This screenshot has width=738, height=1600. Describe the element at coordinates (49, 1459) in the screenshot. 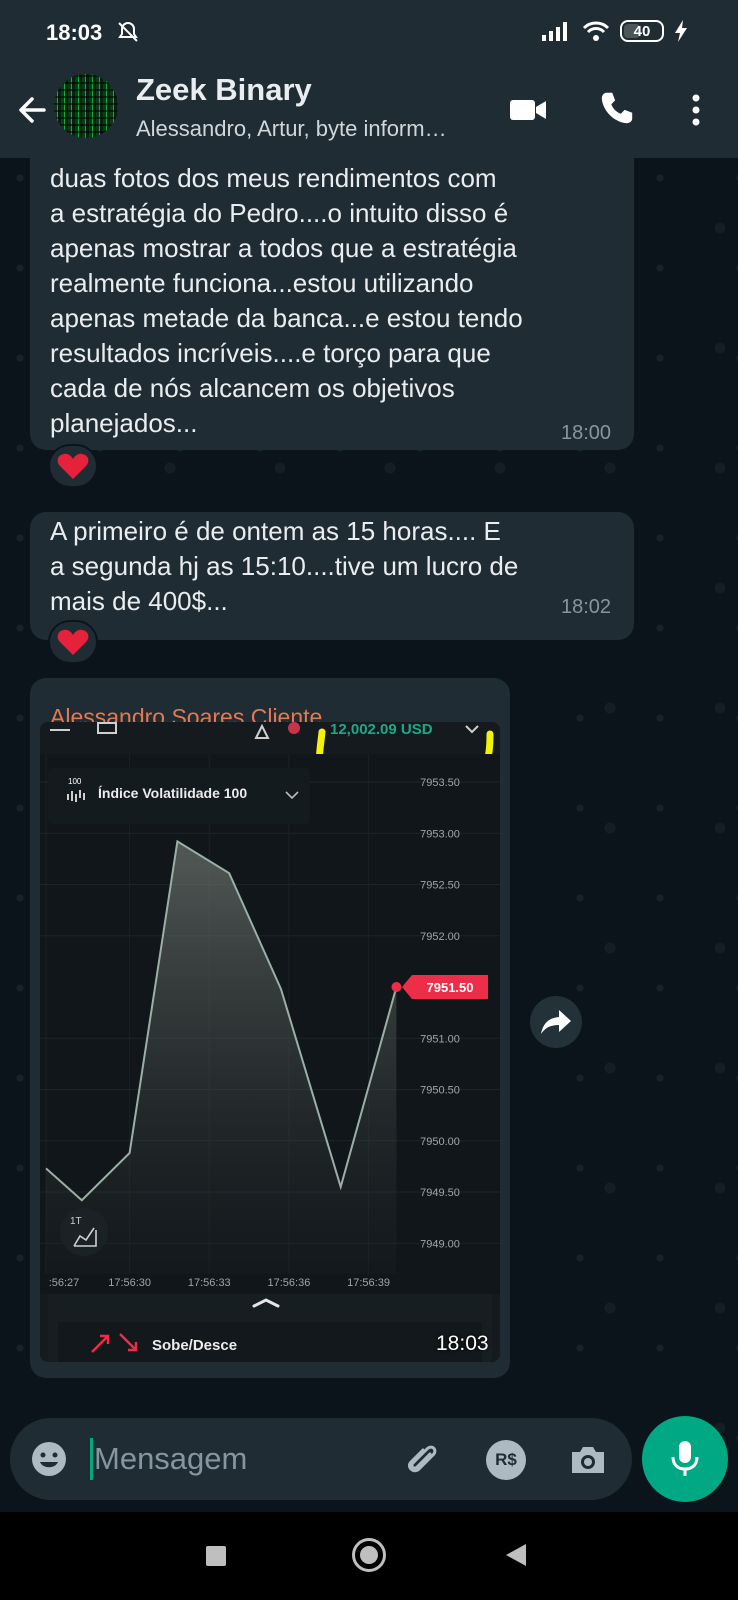

I see `emoji-icon` at that location.